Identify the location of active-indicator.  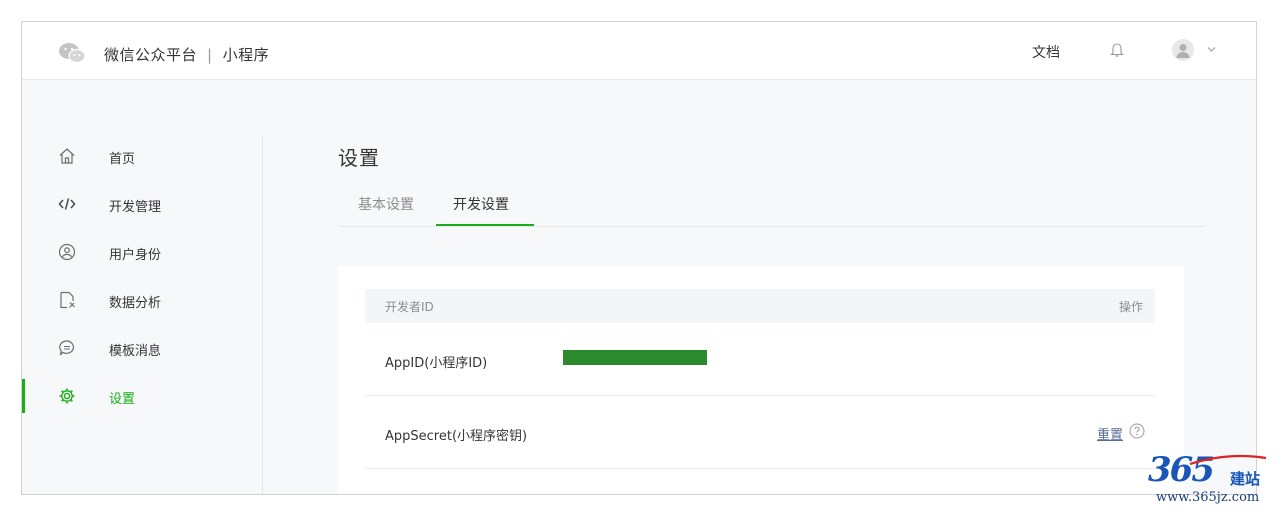
(23, 396).